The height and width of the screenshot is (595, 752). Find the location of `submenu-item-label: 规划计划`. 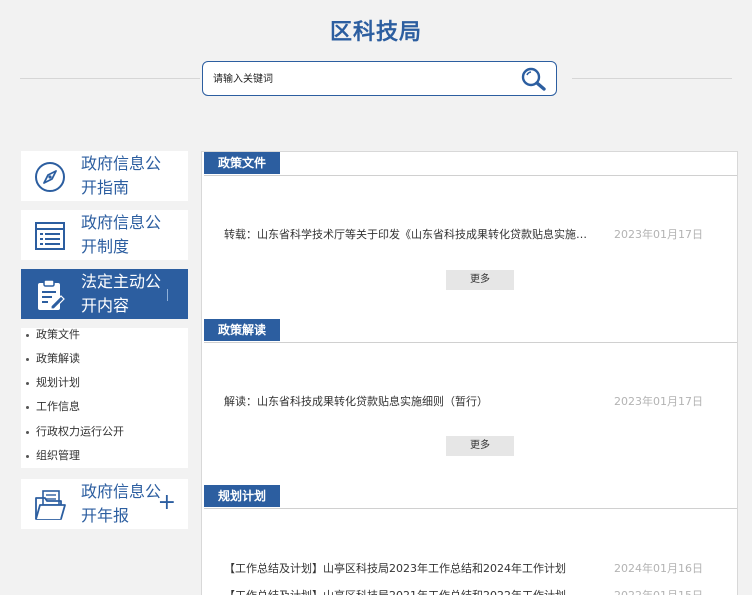

submenu-item-label: 规划计划 is located at coordinates (58, 382).